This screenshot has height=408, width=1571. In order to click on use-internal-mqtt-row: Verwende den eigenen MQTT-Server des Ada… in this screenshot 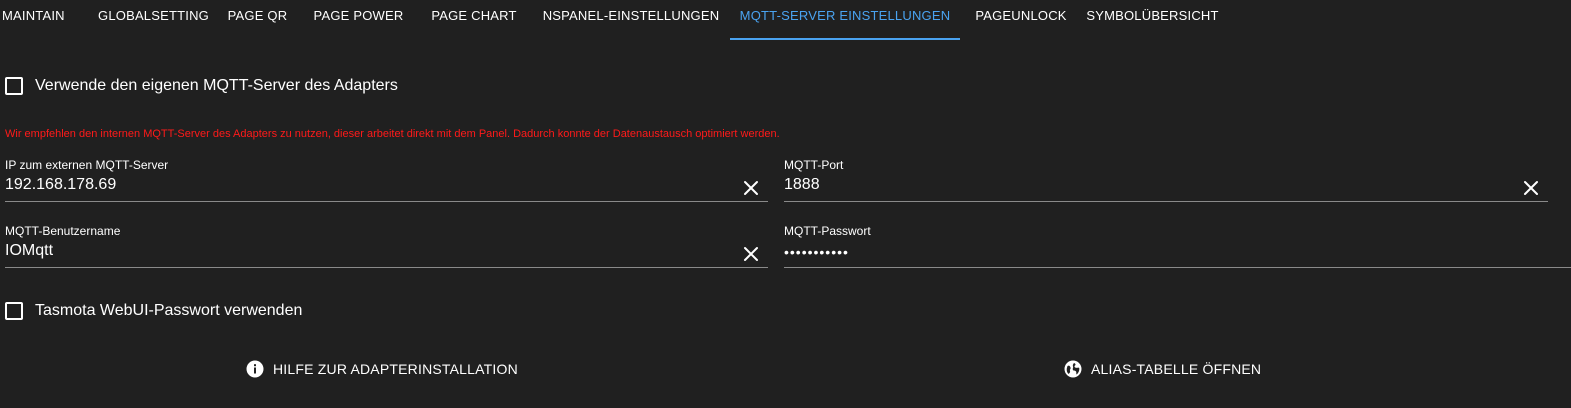, I will do `click(201, 86)`.